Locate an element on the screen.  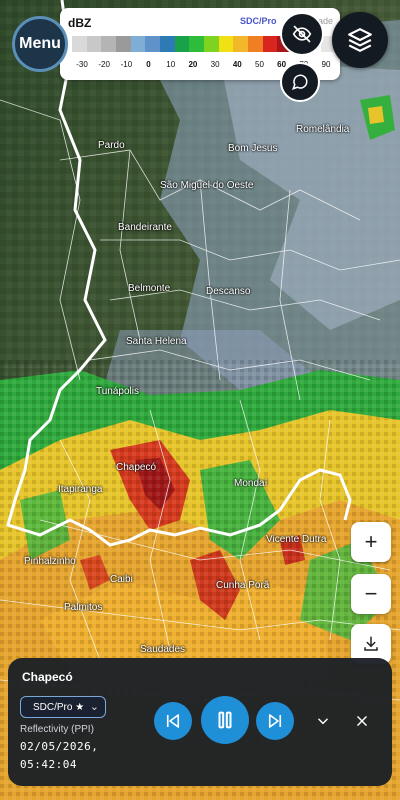
skip-back-icon is located at coordinates (173, 721).